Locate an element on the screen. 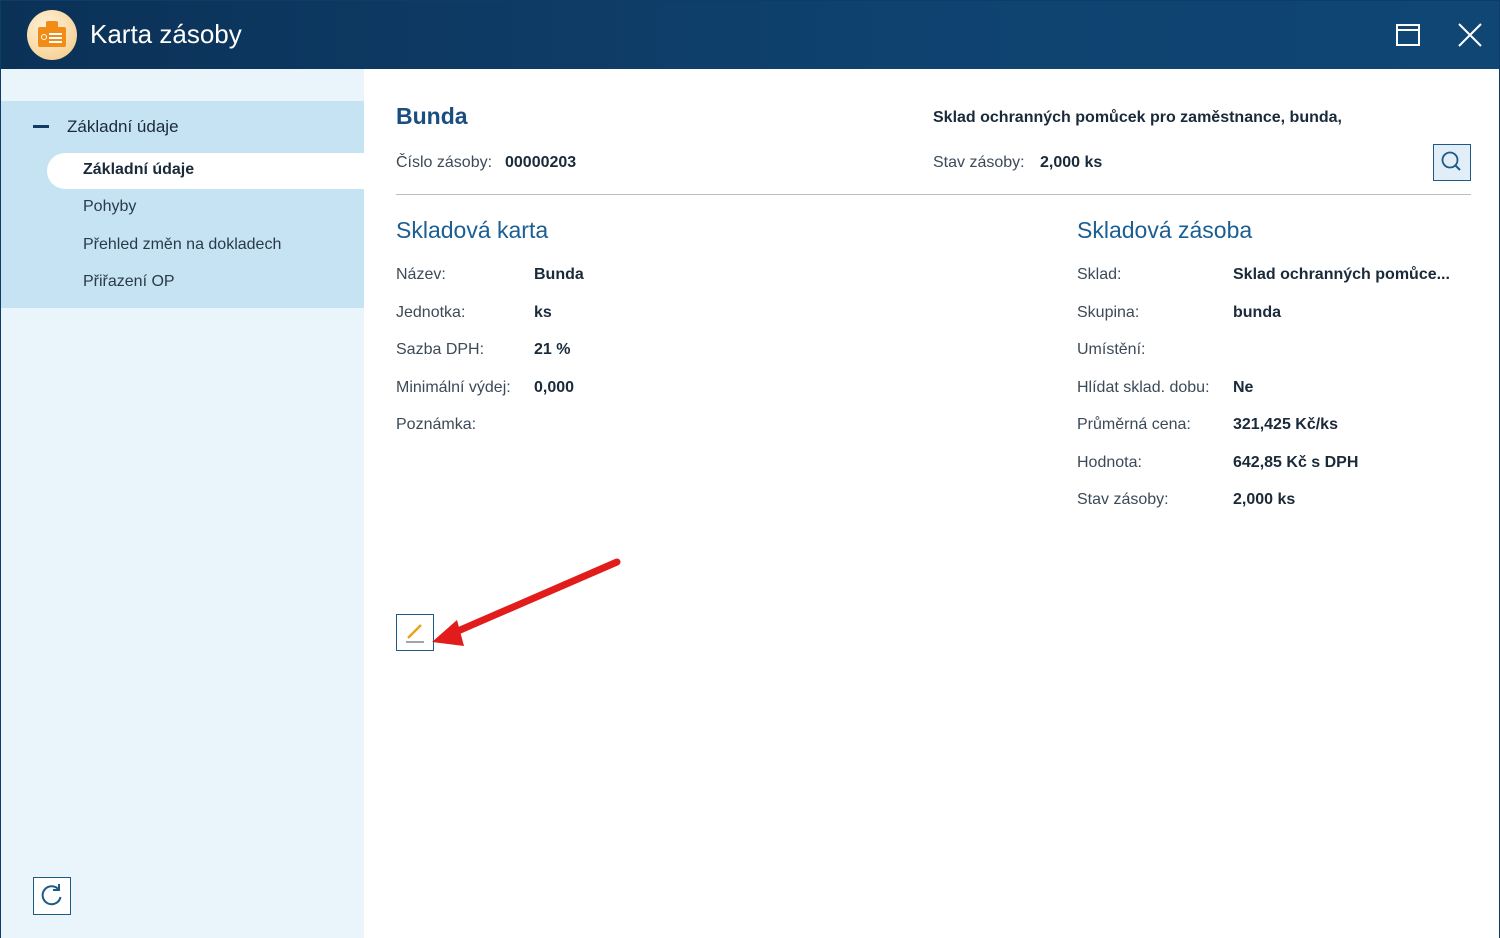 This screenshot has height=938, width=1500. stock-level-value: 2,000 ks is located at coordinates (1071, 162).